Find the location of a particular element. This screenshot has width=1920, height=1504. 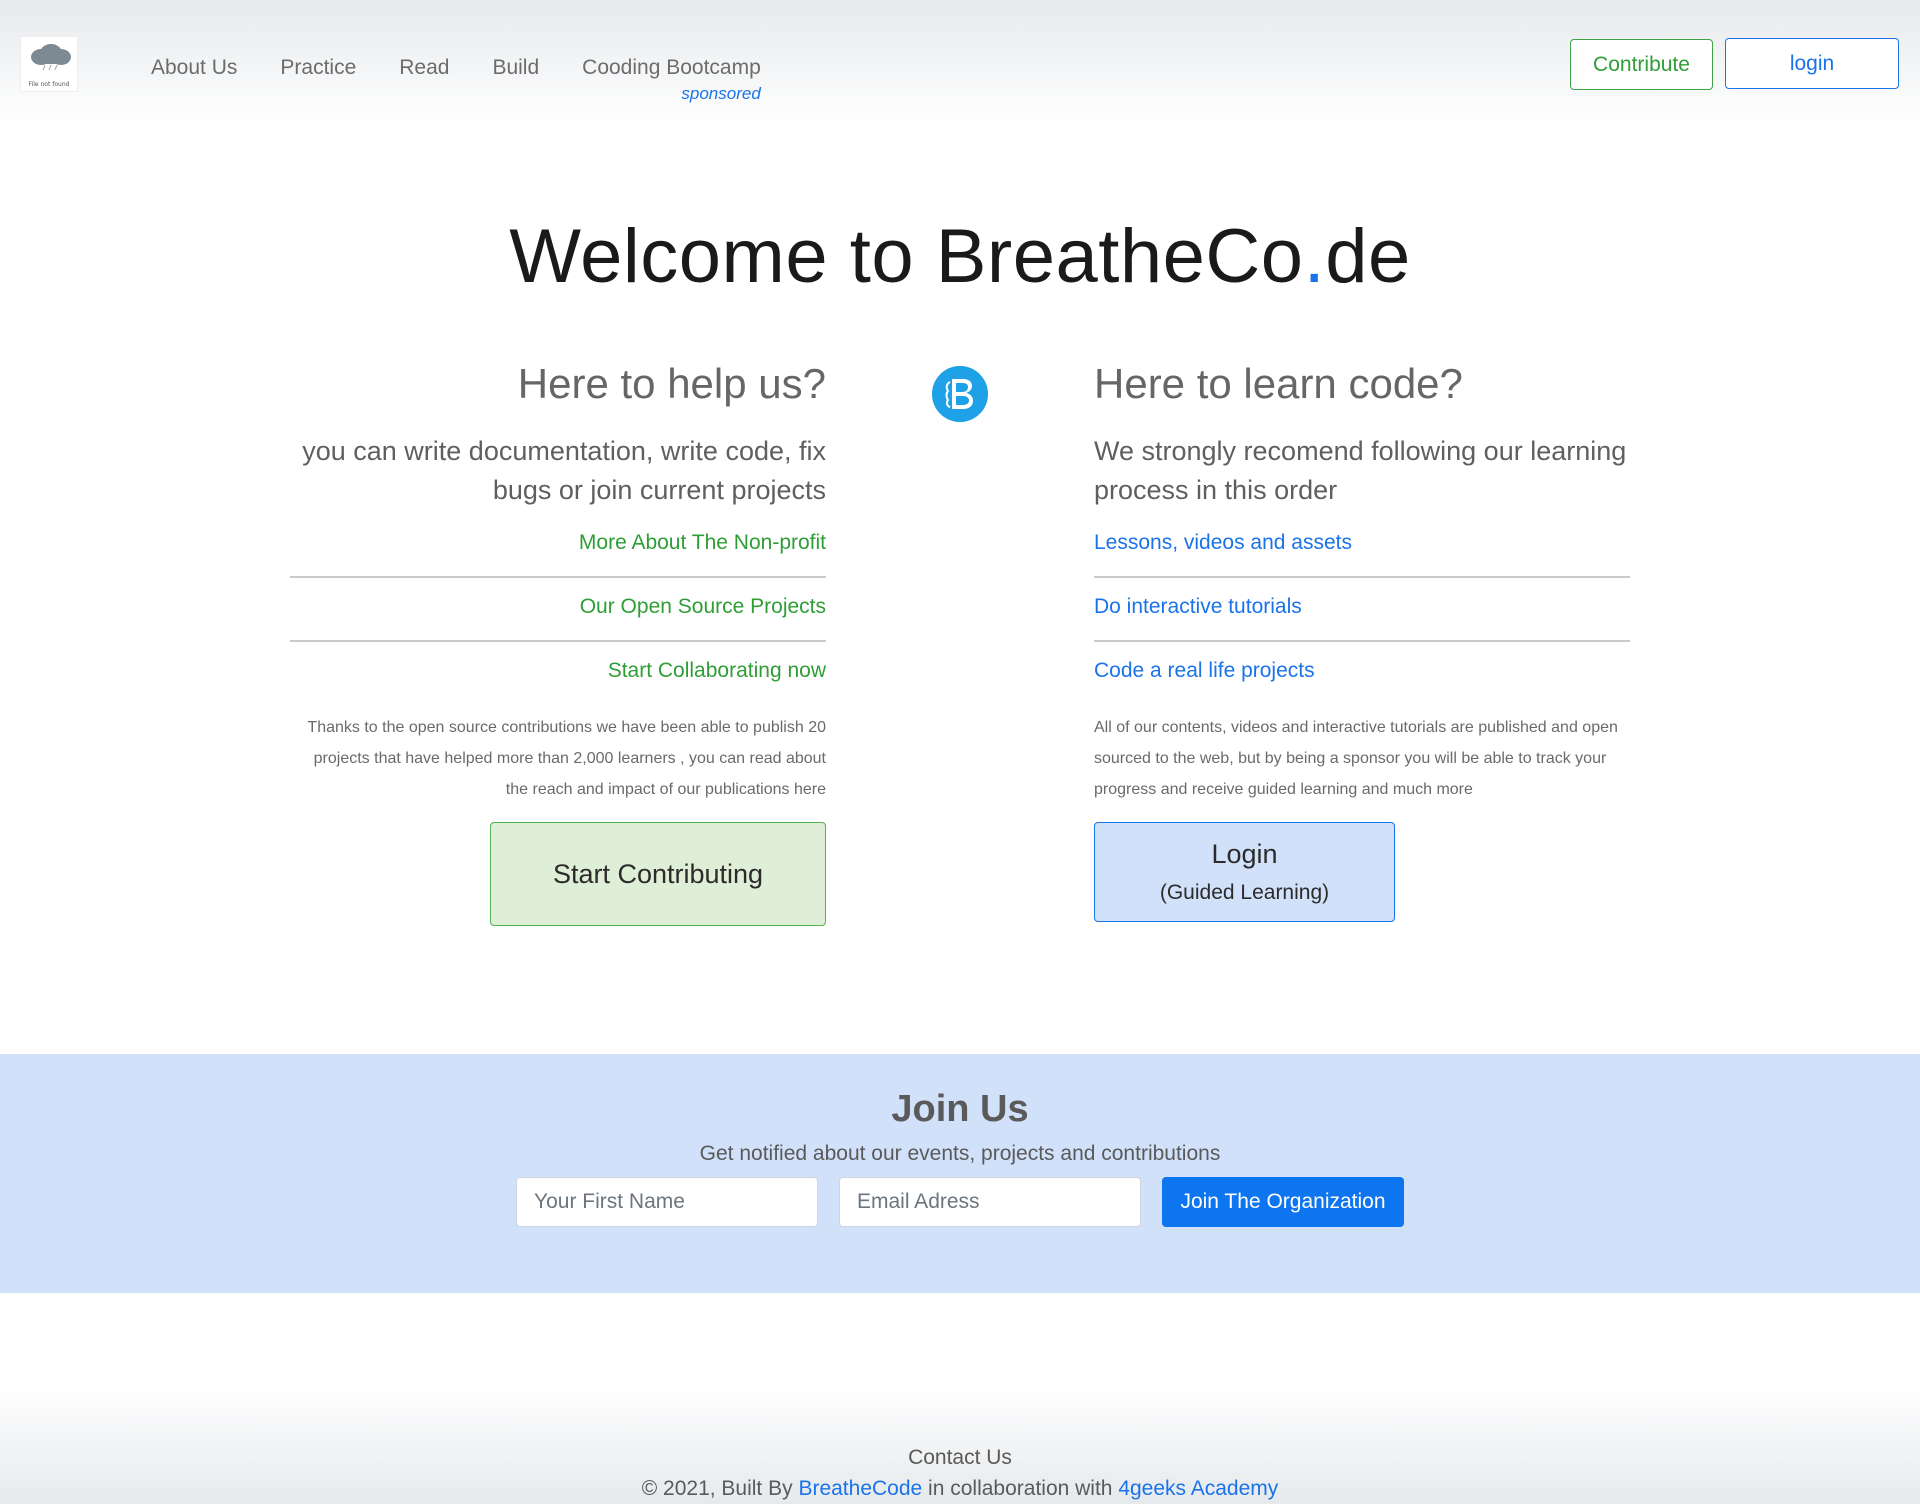

guided-learning-login-button: Login (Guided Learning) is located at coordinates (1244, 872).